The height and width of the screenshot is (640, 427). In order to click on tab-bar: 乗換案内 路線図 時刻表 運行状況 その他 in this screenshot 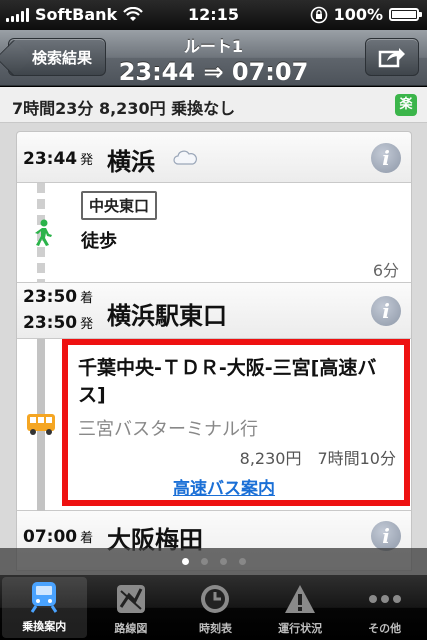, I will do `click(213, 607)`.